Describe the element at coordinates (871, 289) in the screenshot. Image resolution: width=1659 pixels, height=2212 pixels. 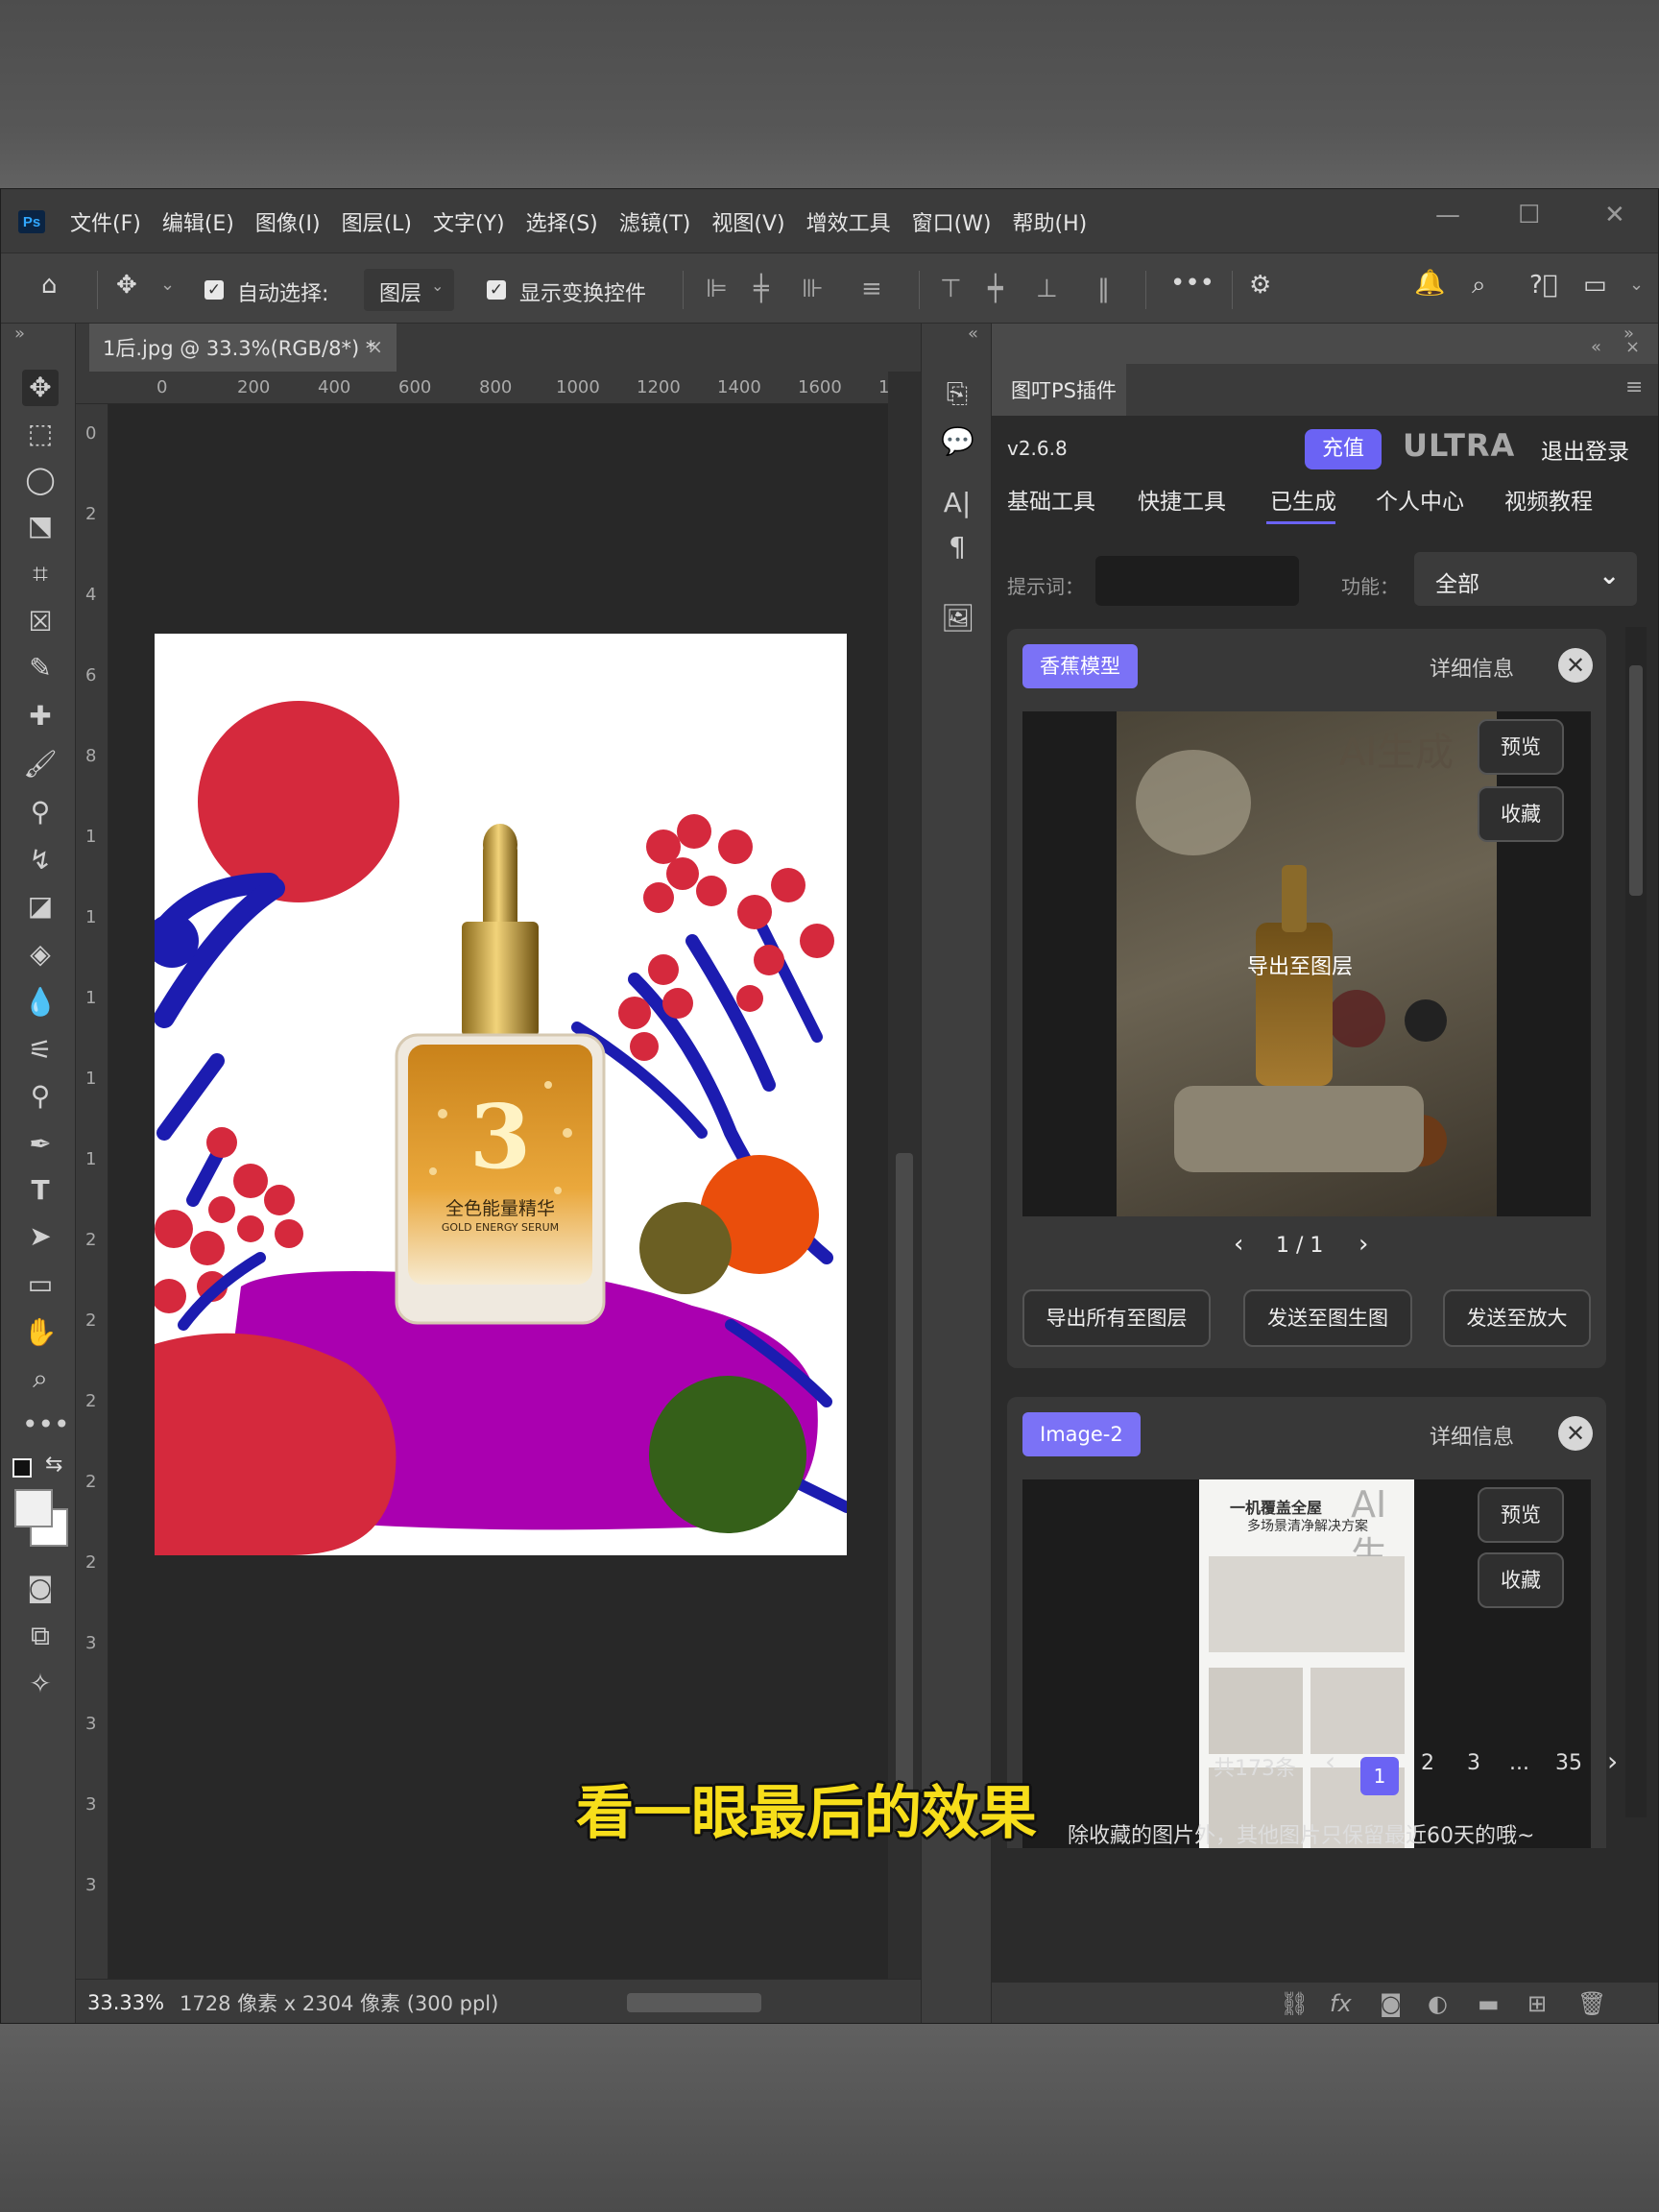
I see `distribute-icon: ≡` at that location.